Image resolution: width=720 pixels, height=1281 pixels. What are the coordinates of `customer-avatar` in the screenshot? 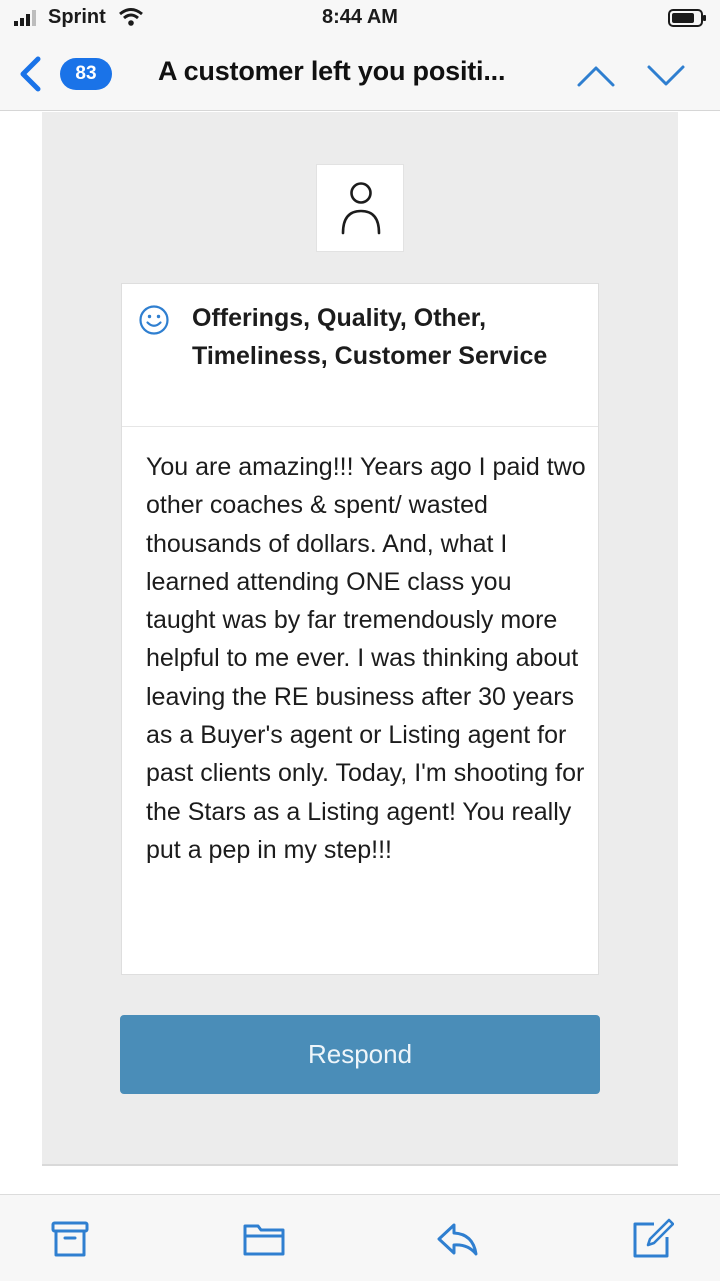 It's located at (360, 208).